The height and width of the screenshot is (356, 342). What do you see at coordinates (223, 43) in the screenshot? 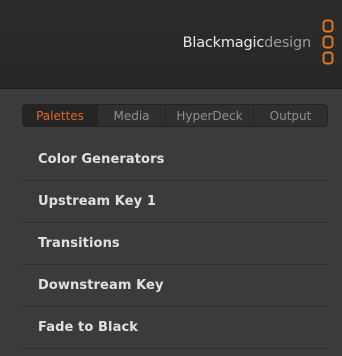
I see `brand-name-strong: Blackmagic` at bounding box center [223, 43].